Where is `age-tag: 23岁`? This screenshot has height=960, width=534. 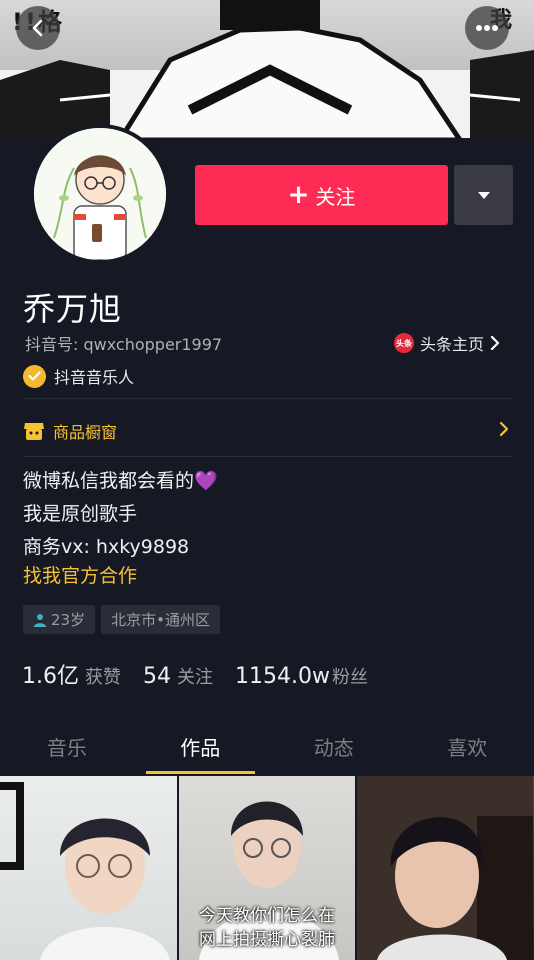 age-tag: 23岁 is located at coordinates (59, 619).